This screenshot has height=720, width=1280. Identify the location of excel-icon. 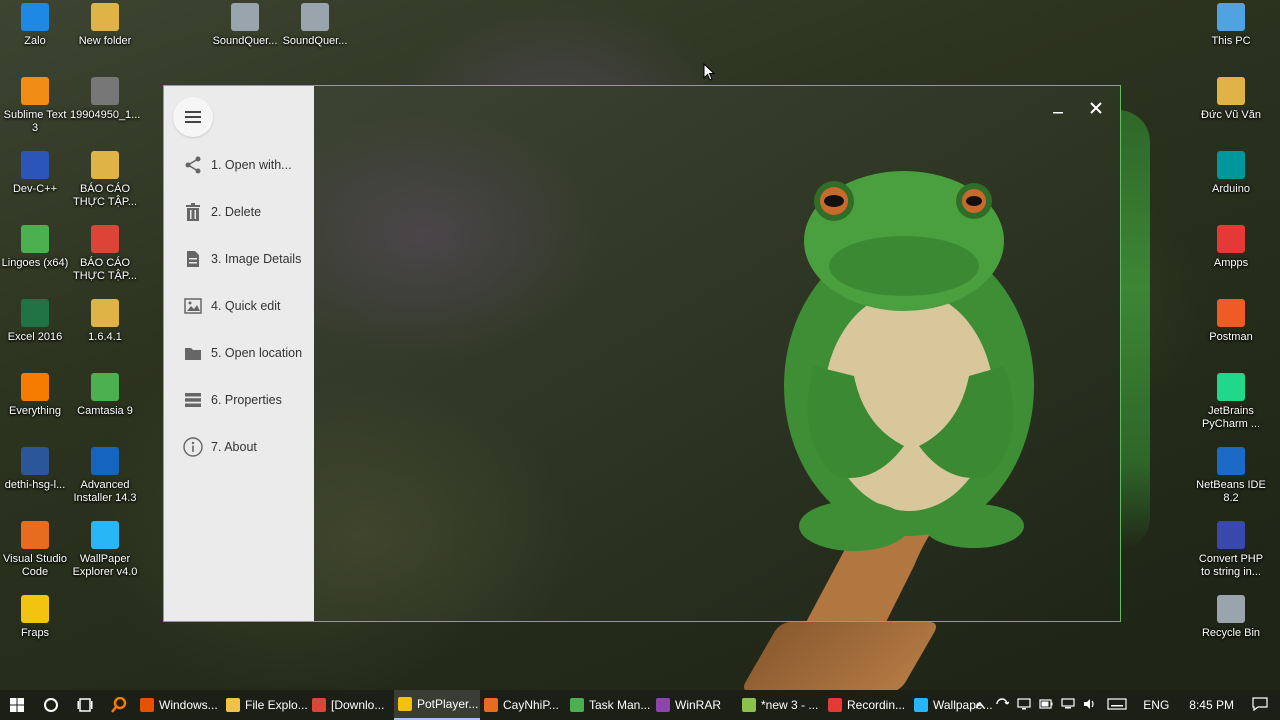
(35, 313).